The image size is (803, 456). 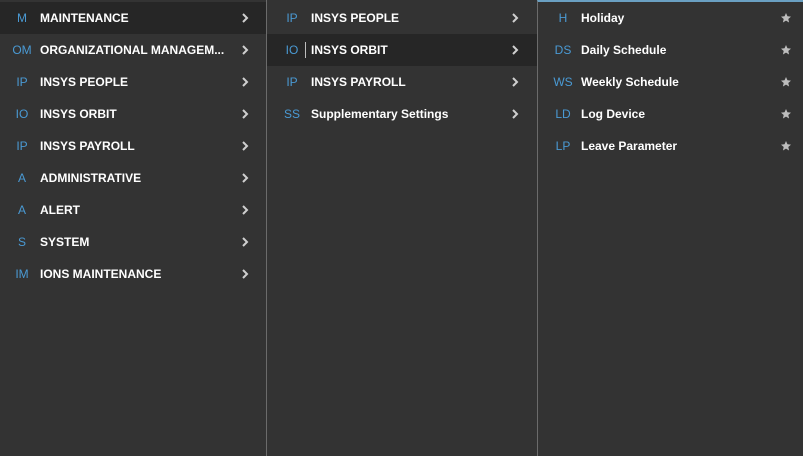 I want to click on leaf-item-holiday: H Holiday, so click(x=670, y=18).